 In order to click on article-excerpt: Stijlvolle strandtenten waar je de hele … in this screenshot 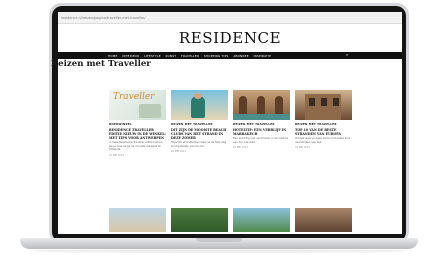, I will do `click(199, 144)`.